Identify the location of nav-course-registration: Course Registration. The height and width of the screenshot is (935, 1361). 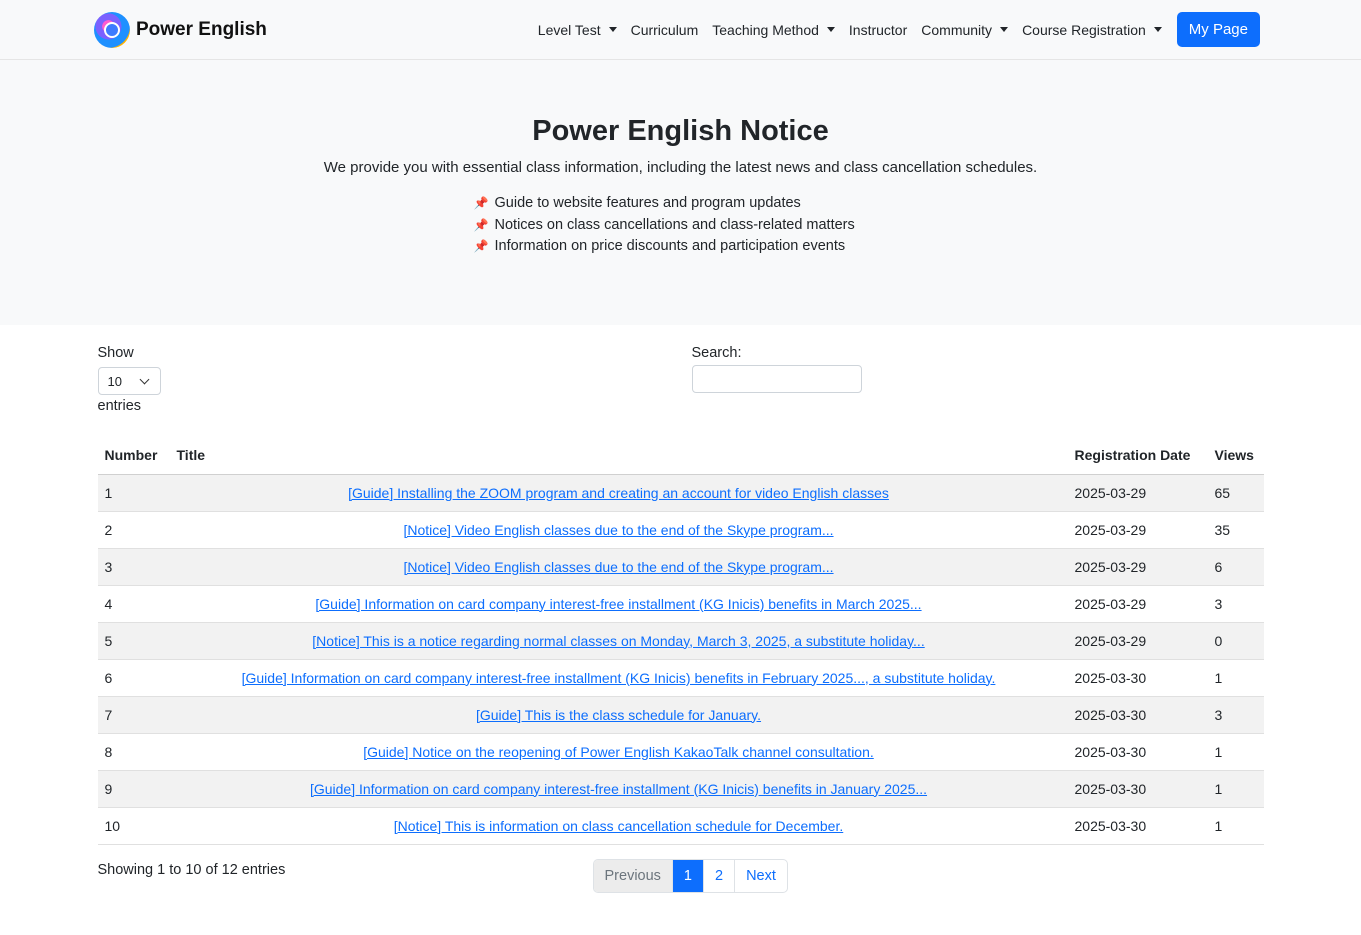
(1092, 30).